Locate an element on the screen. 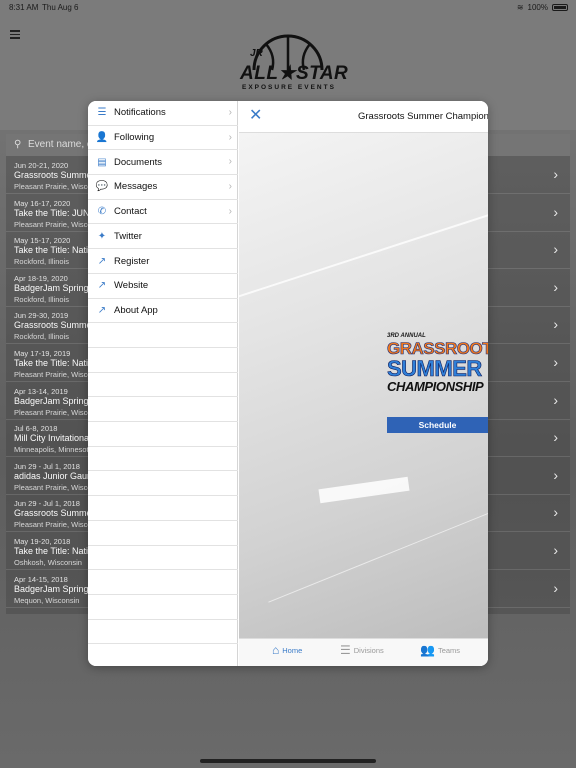  schedule-button: Schedule is located at coordinates (437, 425).